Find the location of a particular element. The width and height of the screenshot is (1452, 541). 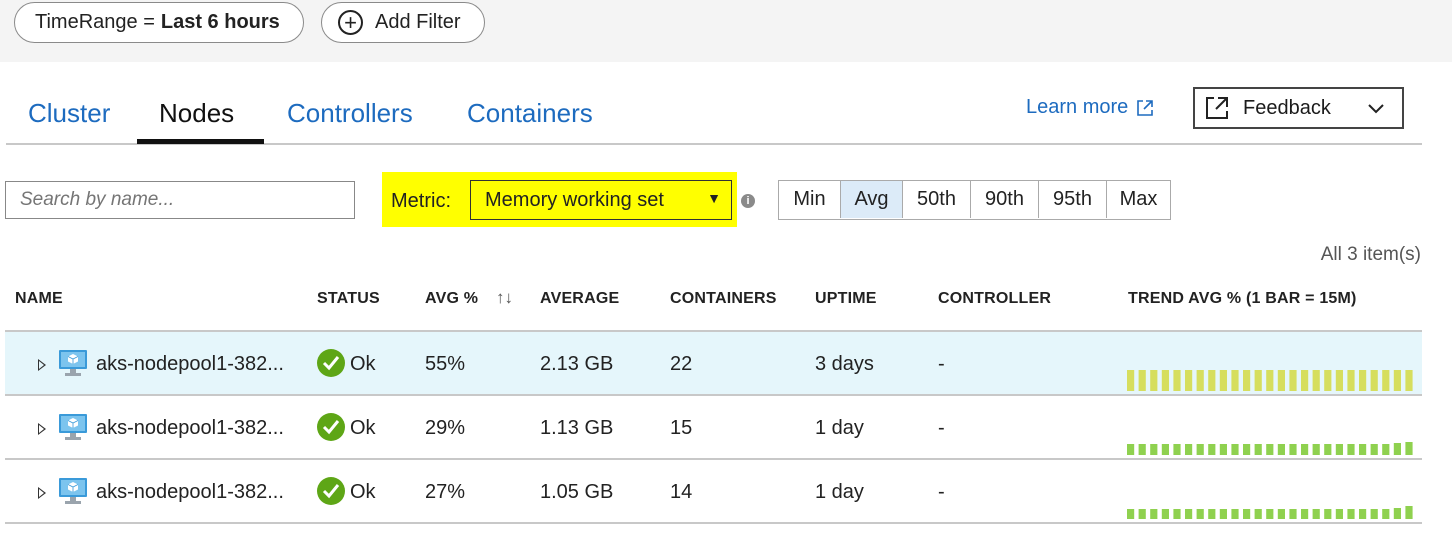

search-input is located at coordinates (180, 200).